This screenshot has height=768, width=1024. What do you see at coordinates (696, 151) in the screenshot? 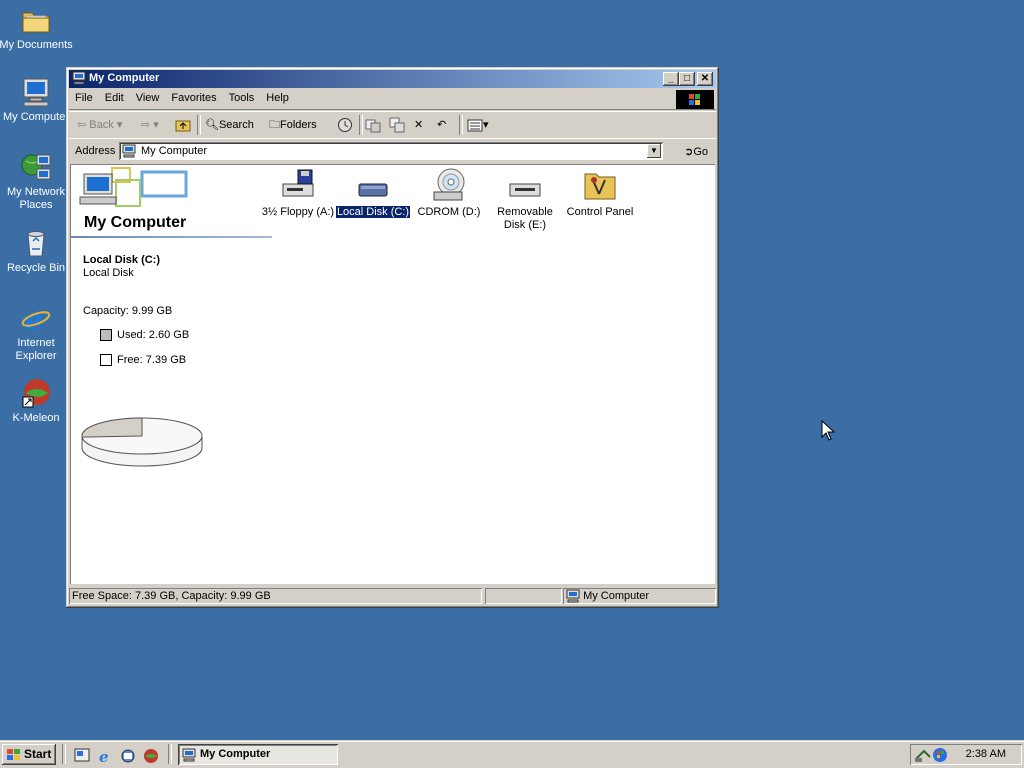
I see `go-button: ➲Go` at bounding box center [696, 151].